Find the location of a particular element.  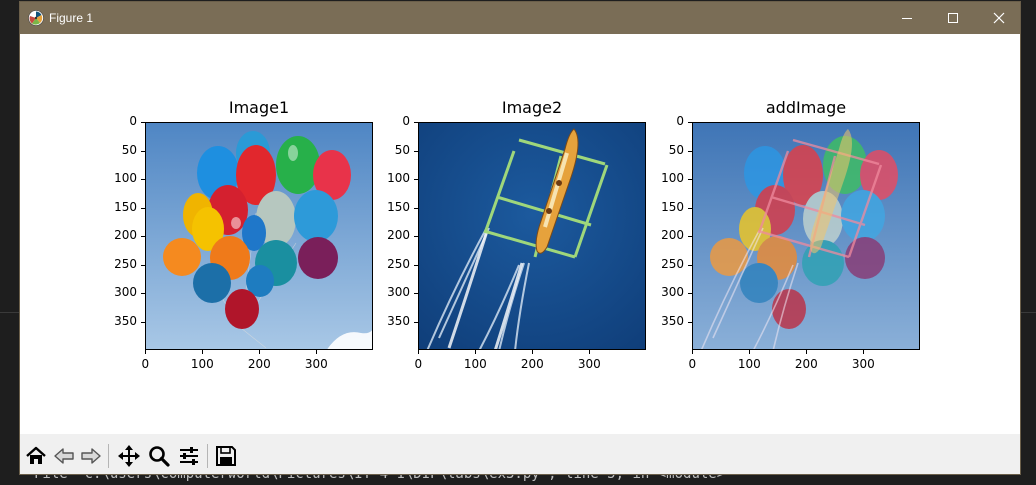

configure-subplots-button is located at coordinates (189, 456).